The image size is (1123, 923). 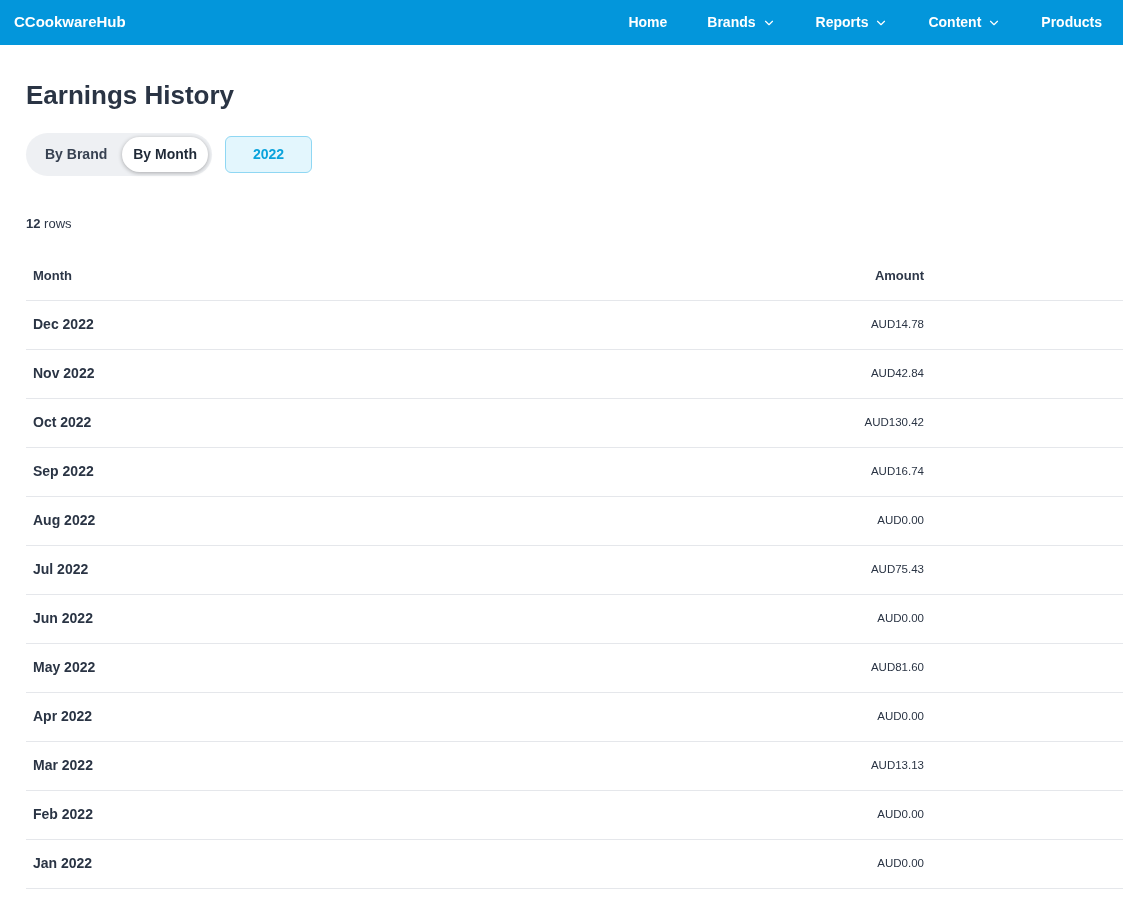 I want to click on month-cell-text: Jan 2022, so click(x=62, y=863).